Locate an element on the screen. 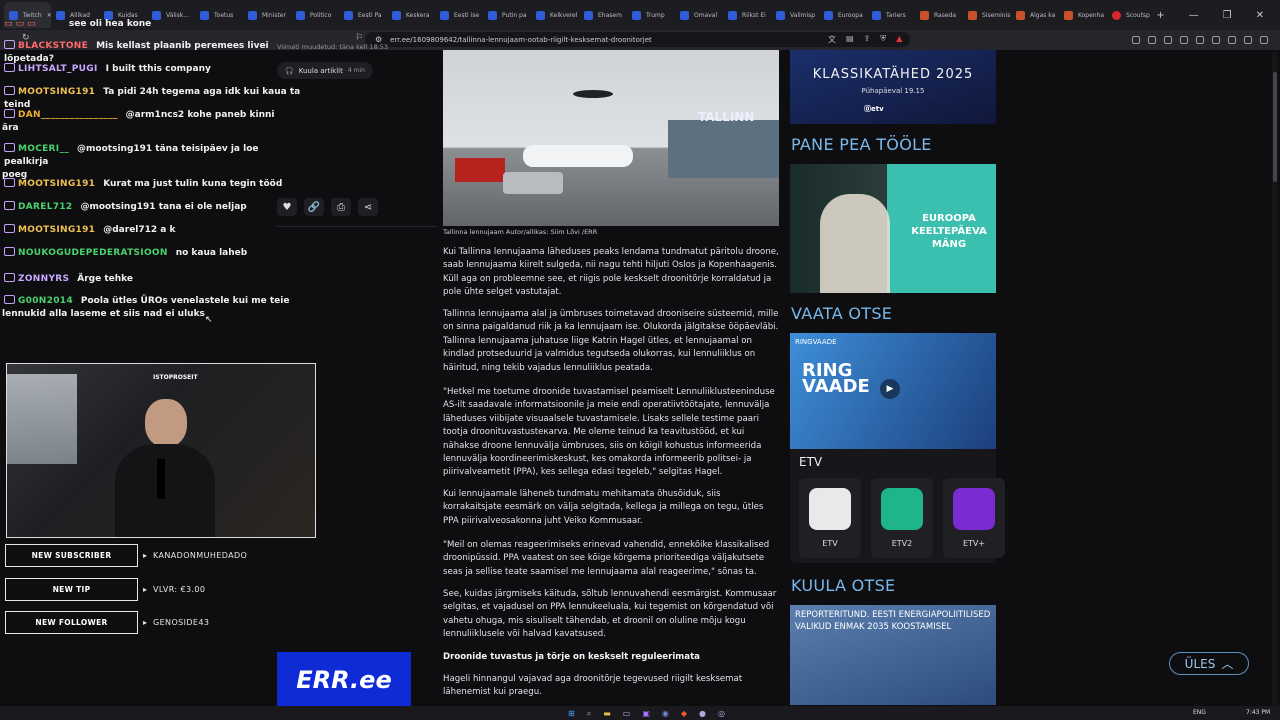 This screenshot has width=1280, height=720. scroll-up-button: ÜLES ︿ is located at coordinates (1209, 663).